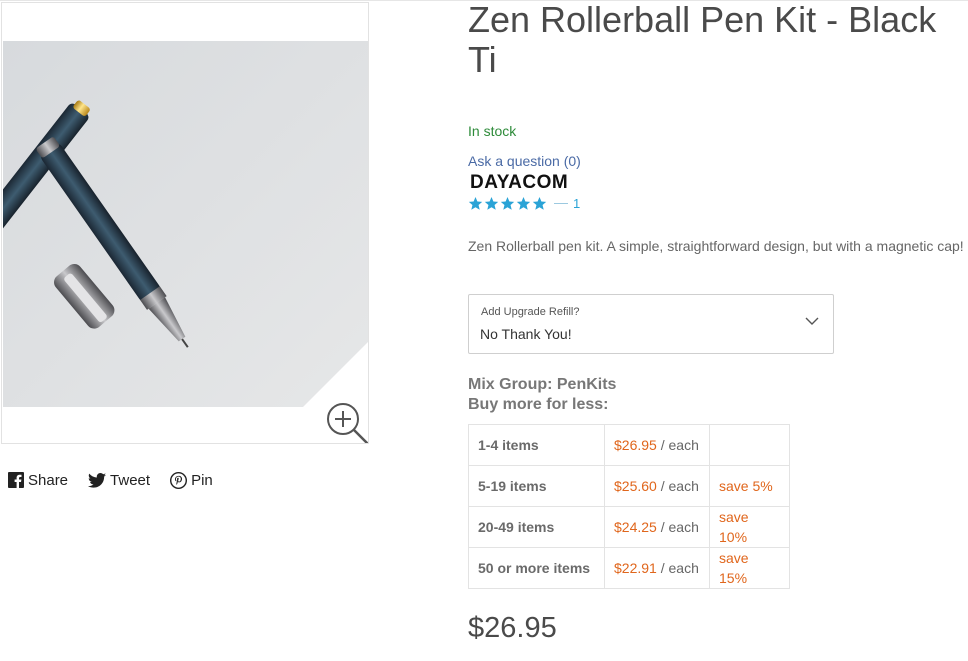 The image size is (968, 661). I want to click on table-row: 20-49 items $24.25 / each save 10%, so click(629, 527).